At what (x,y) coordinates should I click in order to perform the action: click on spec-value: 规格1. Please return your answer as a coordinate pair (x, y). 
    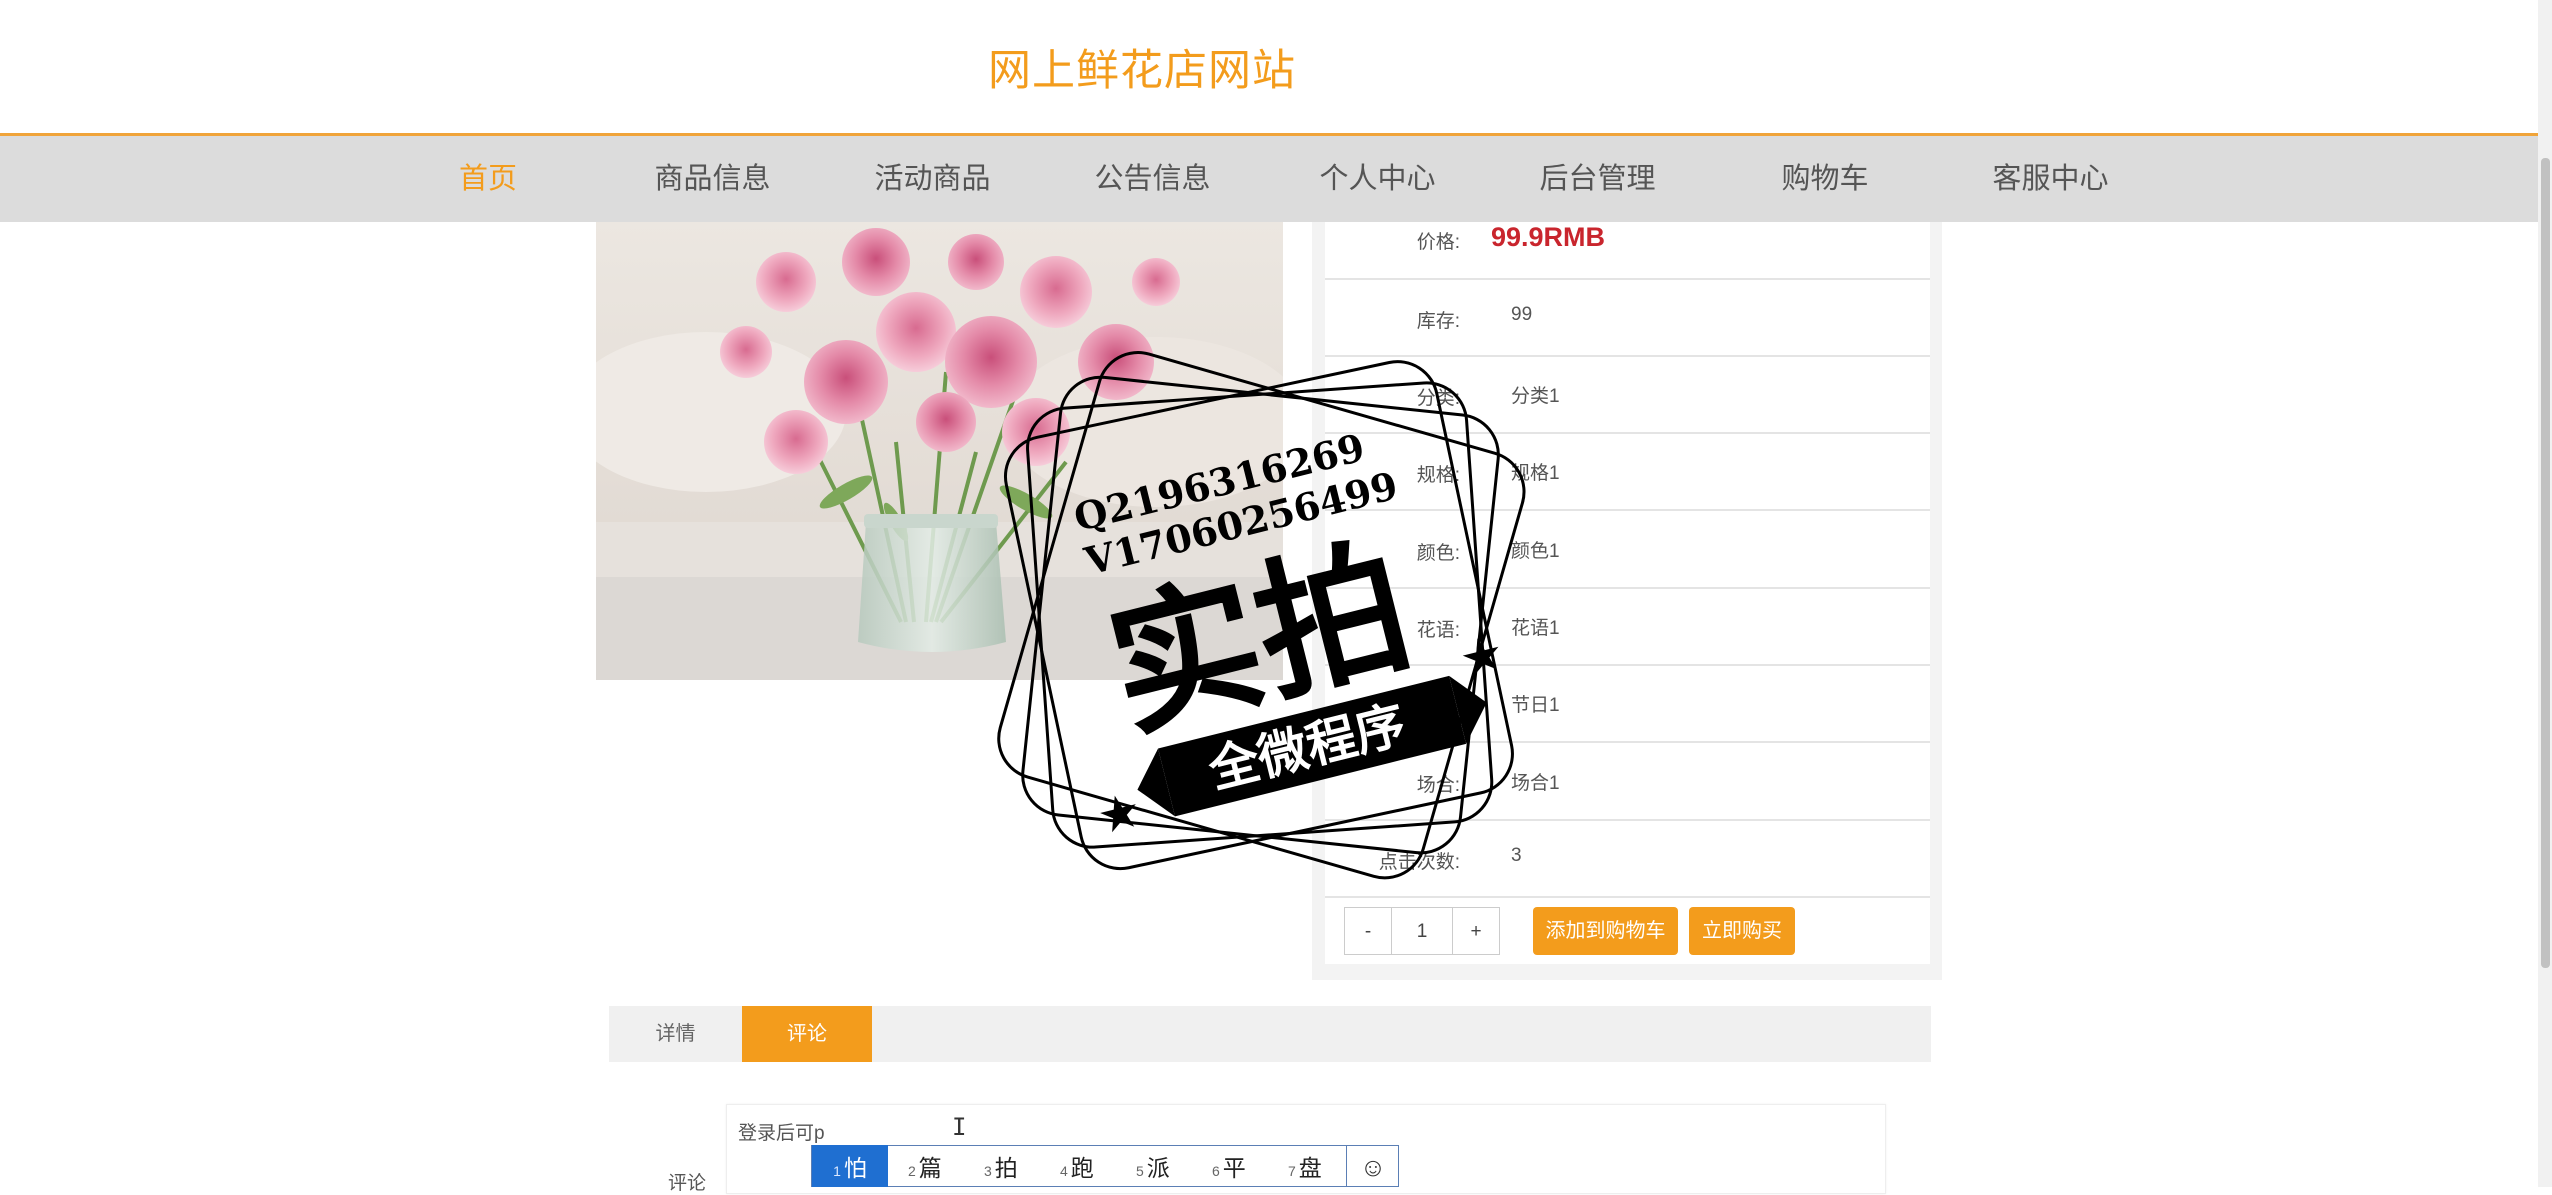
    Looking at the image, I should click on (1535, 473).